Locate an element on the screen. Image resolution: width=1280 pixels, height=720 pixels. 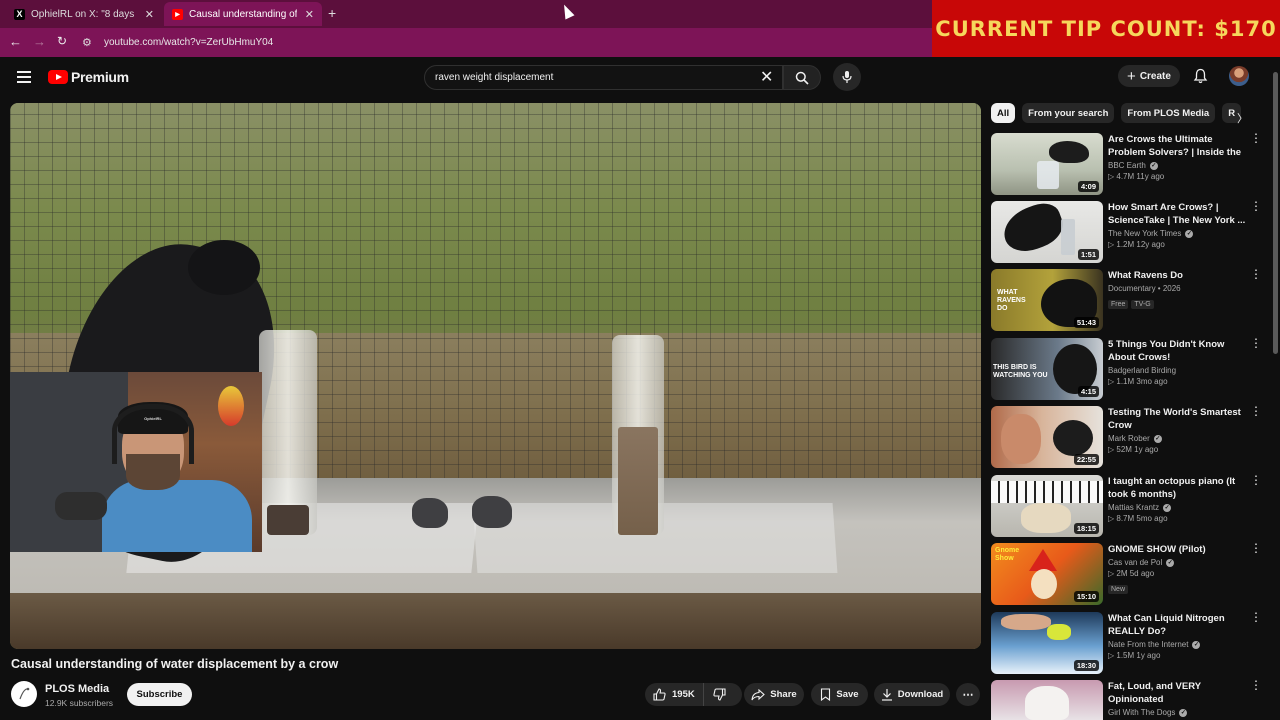
recommendation-title: GNOME SHOW (Pilot) is located at coordinates (1177, 549).